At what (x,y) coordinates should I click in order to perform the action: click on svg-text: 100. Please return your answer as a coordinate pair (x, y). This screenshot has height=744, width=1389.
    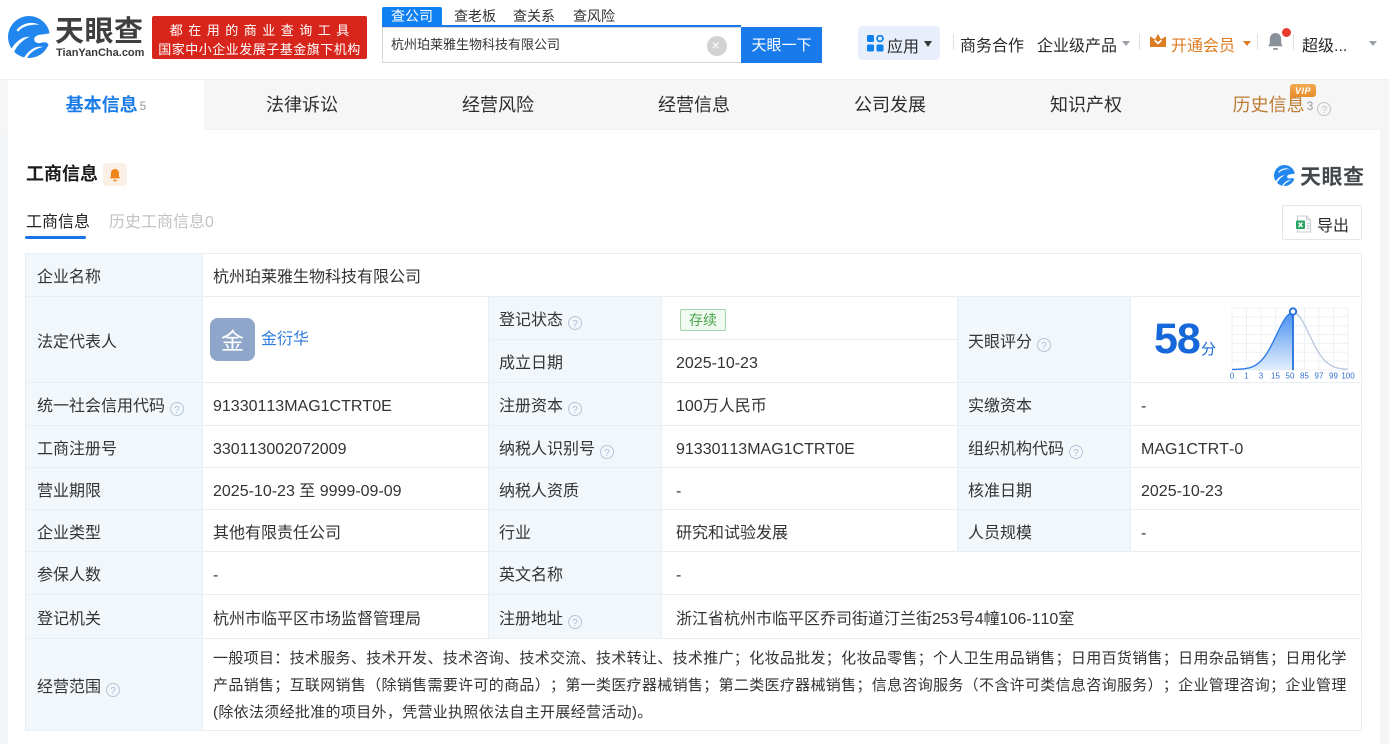
    Looking at the image, I should click on (1348, 376).